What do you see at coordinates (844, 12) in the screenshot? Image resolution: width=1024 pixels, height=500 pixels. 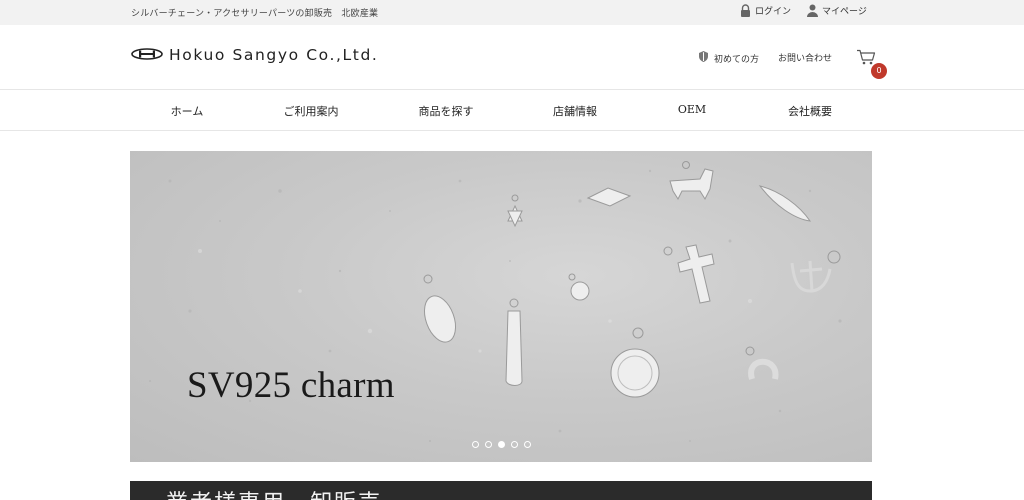 I see `mypage-label: マイページ` at bounding box center [844, 12].